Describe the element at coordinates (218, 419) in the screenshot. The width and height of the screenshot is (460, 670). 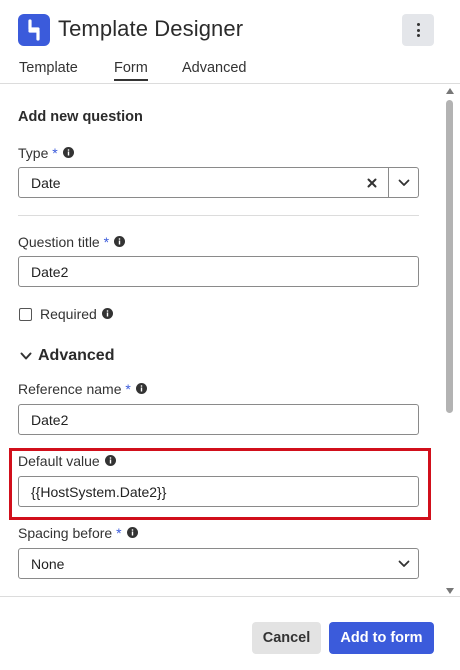
I see `reference-name-input: Date2` at that location.